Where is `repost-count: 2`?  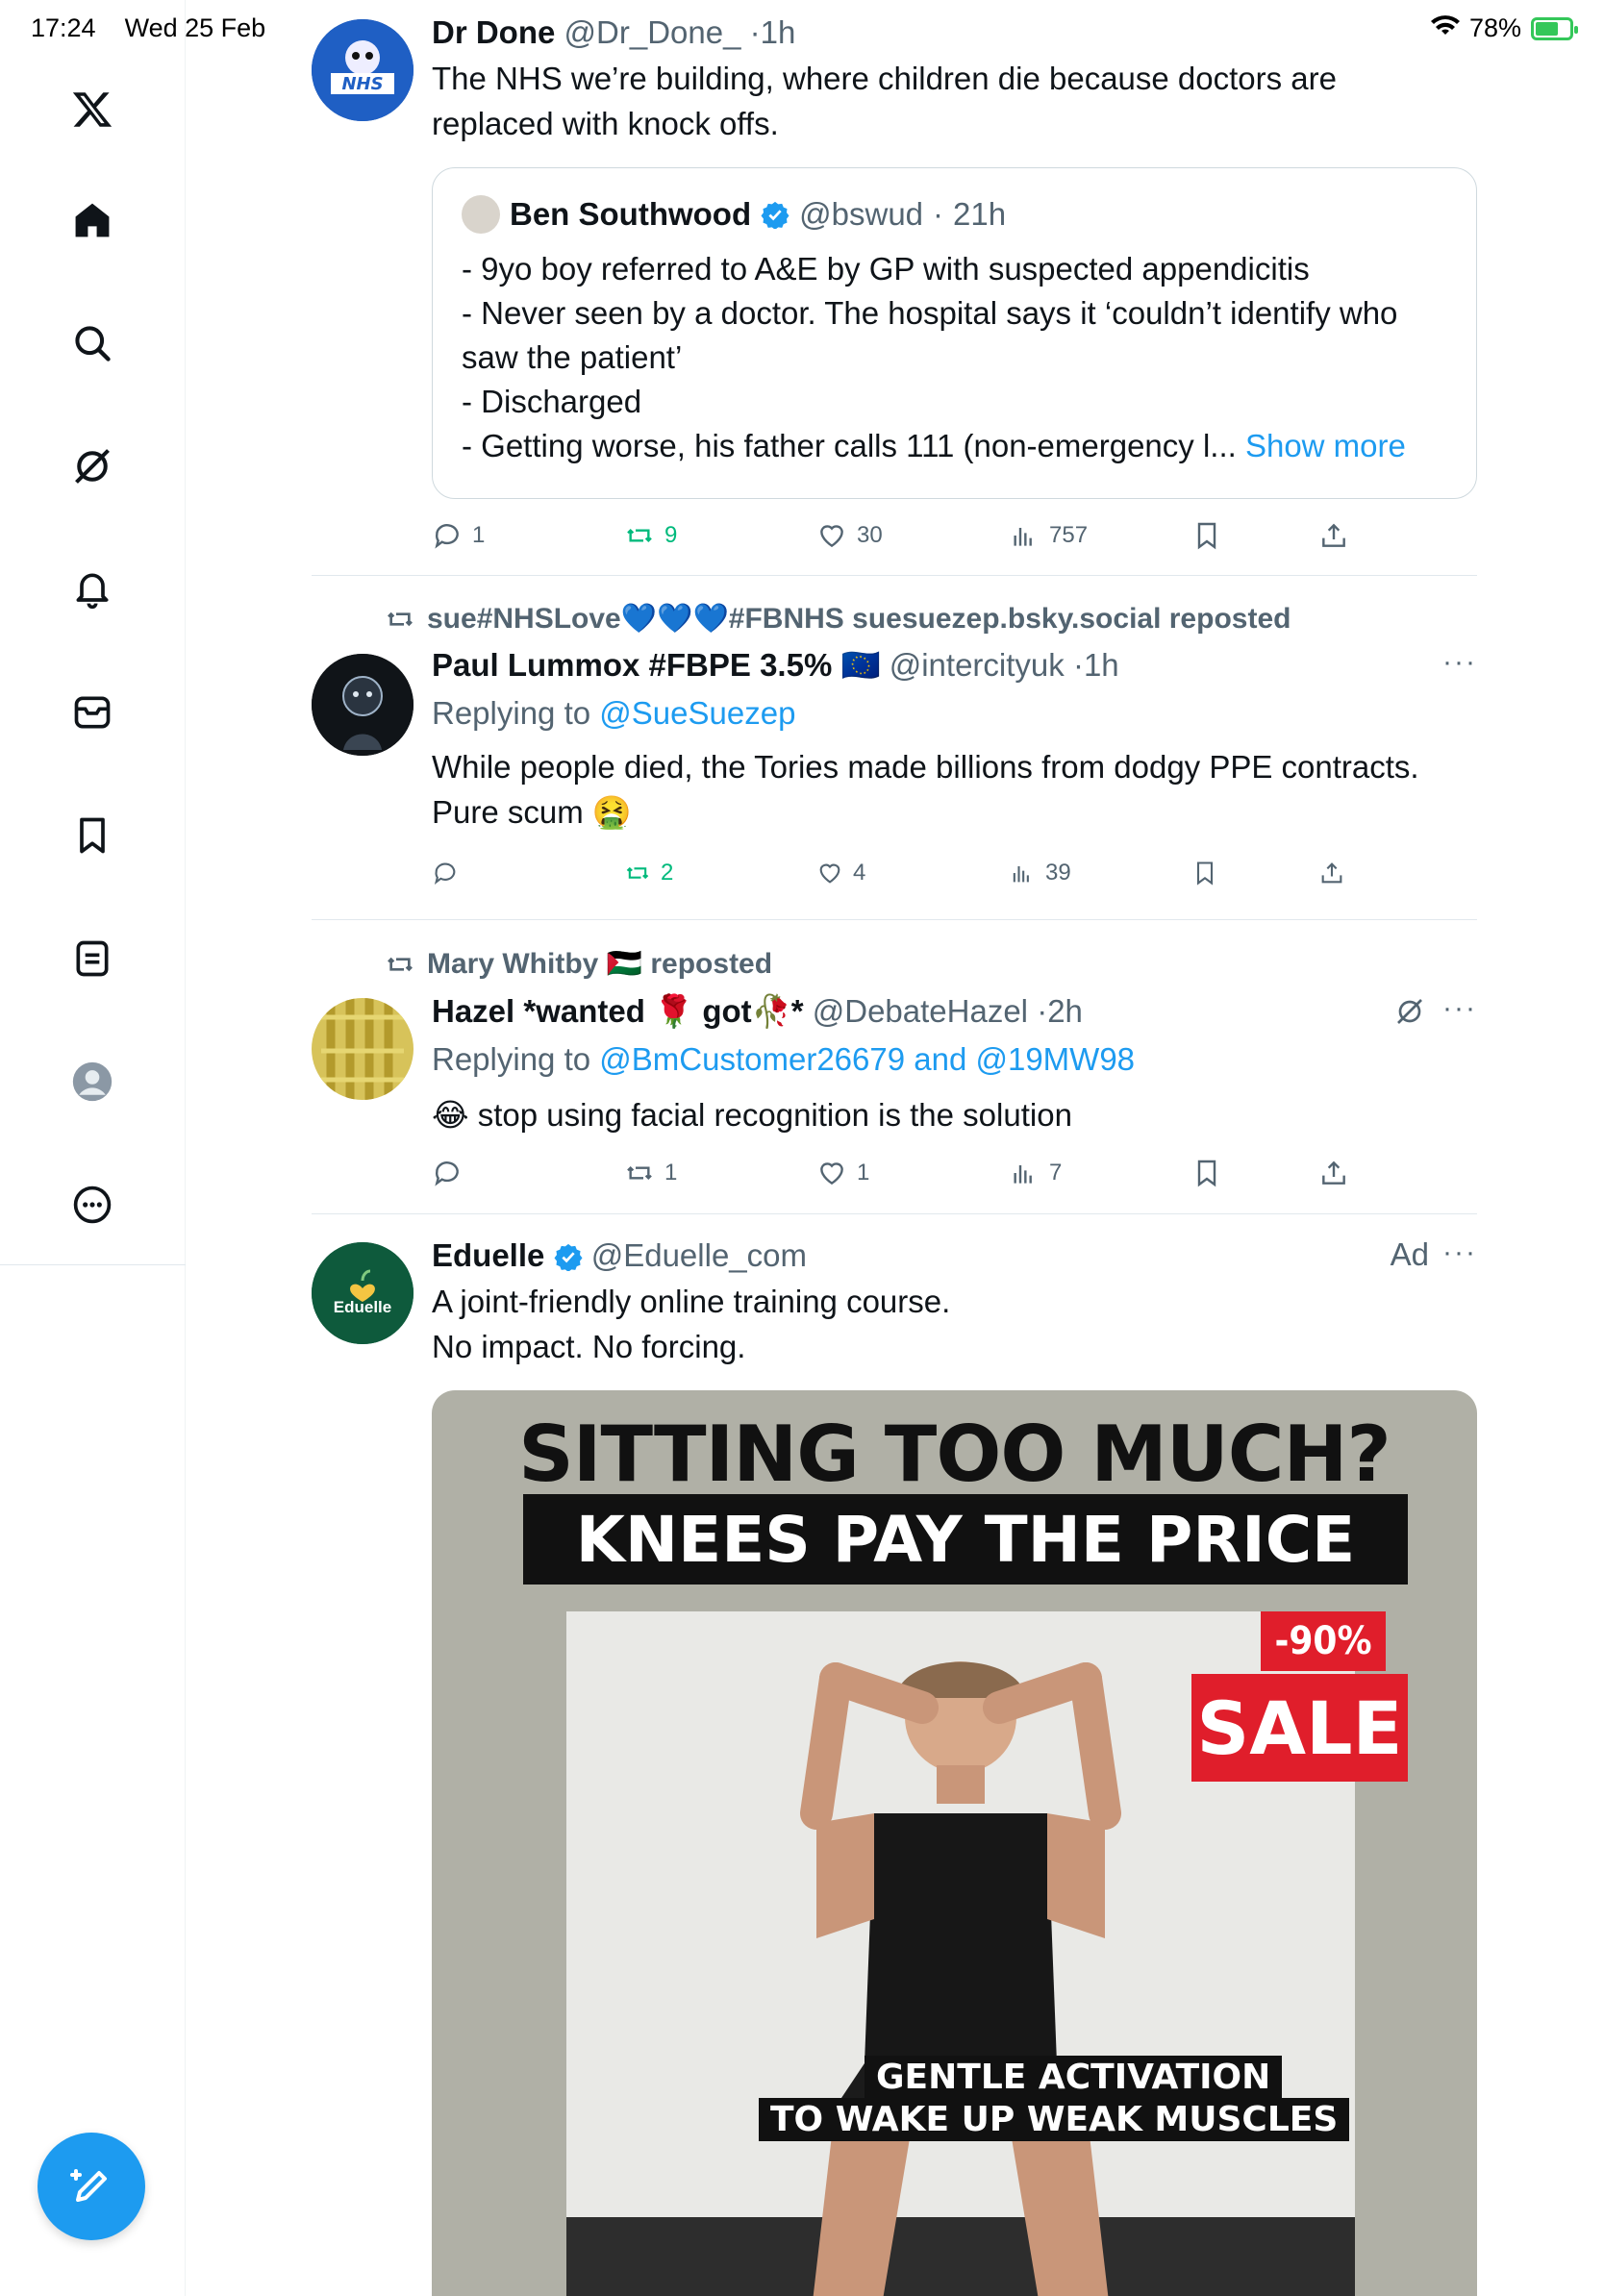 repost-count: 2 is located at coordinates (667, 873).